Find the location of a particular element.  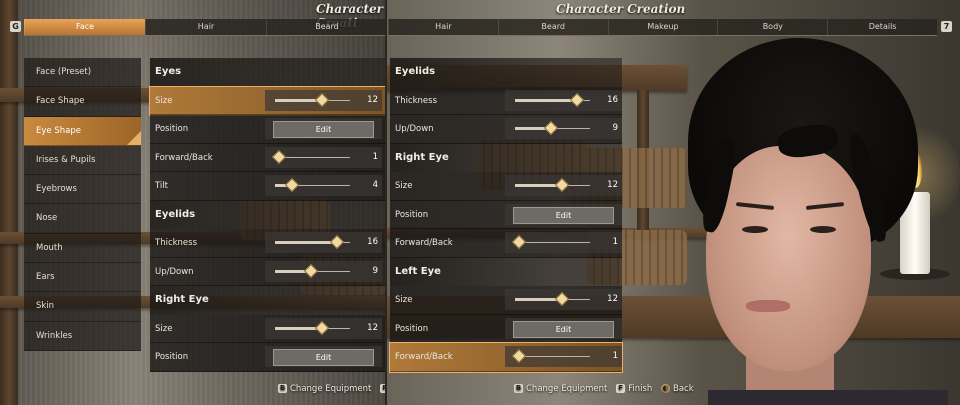

button-hints: BChange Equipment FFi is located at coordinates (329, 389).